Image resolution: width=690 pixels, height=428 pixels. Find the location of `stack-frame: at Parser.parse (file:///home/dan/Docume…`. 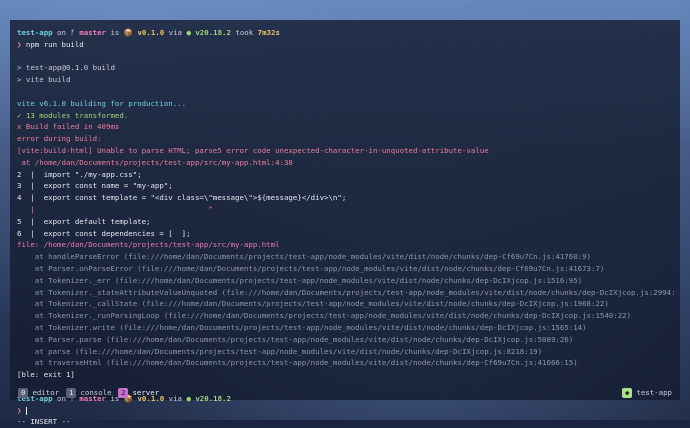

stack-frame: at Parser.parse (file:///home/dan/Docume… is located at coordinates (295, 339).